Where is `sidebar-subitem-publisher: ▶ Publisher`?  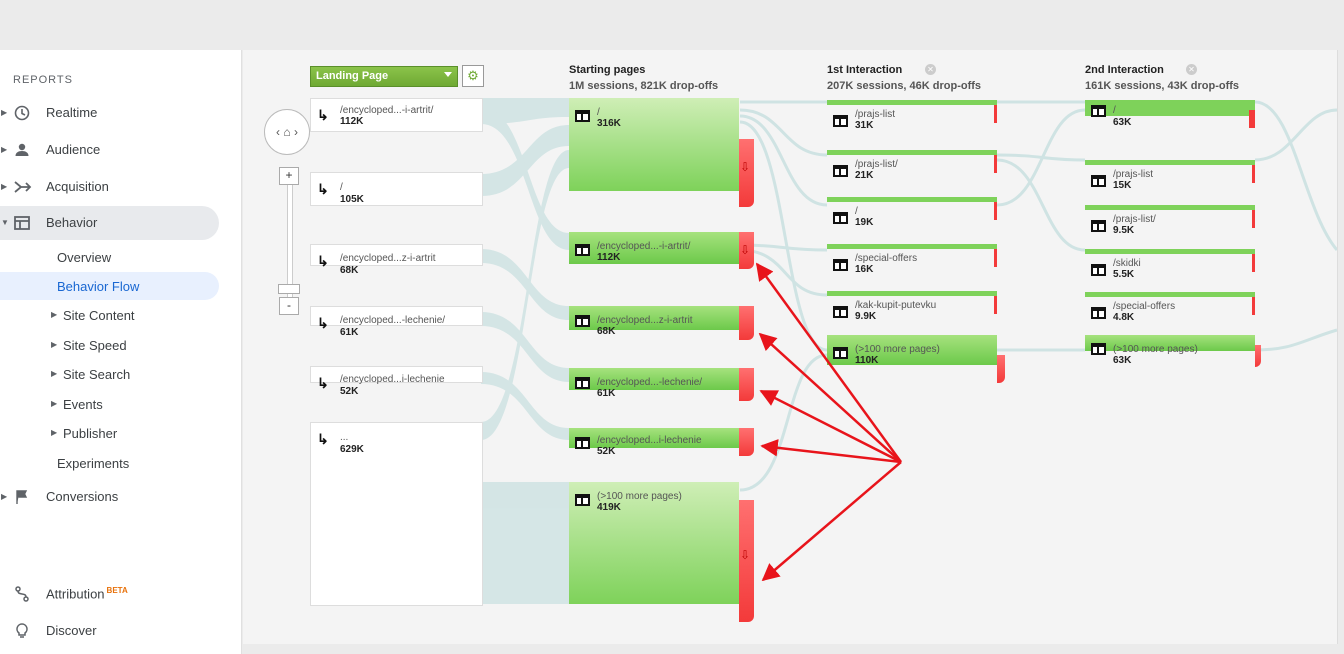
sidebar-subitem-publisher: ▶ Publisher is located at coordinates (109, 433).